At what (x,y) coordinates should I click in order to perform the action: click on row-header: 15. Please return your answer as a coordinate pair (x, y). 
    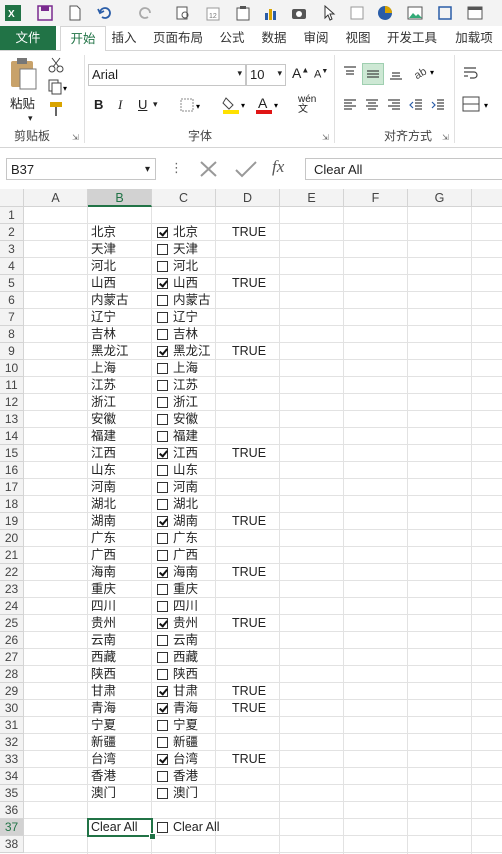
    Looking at the image, I should click on (12, 453).